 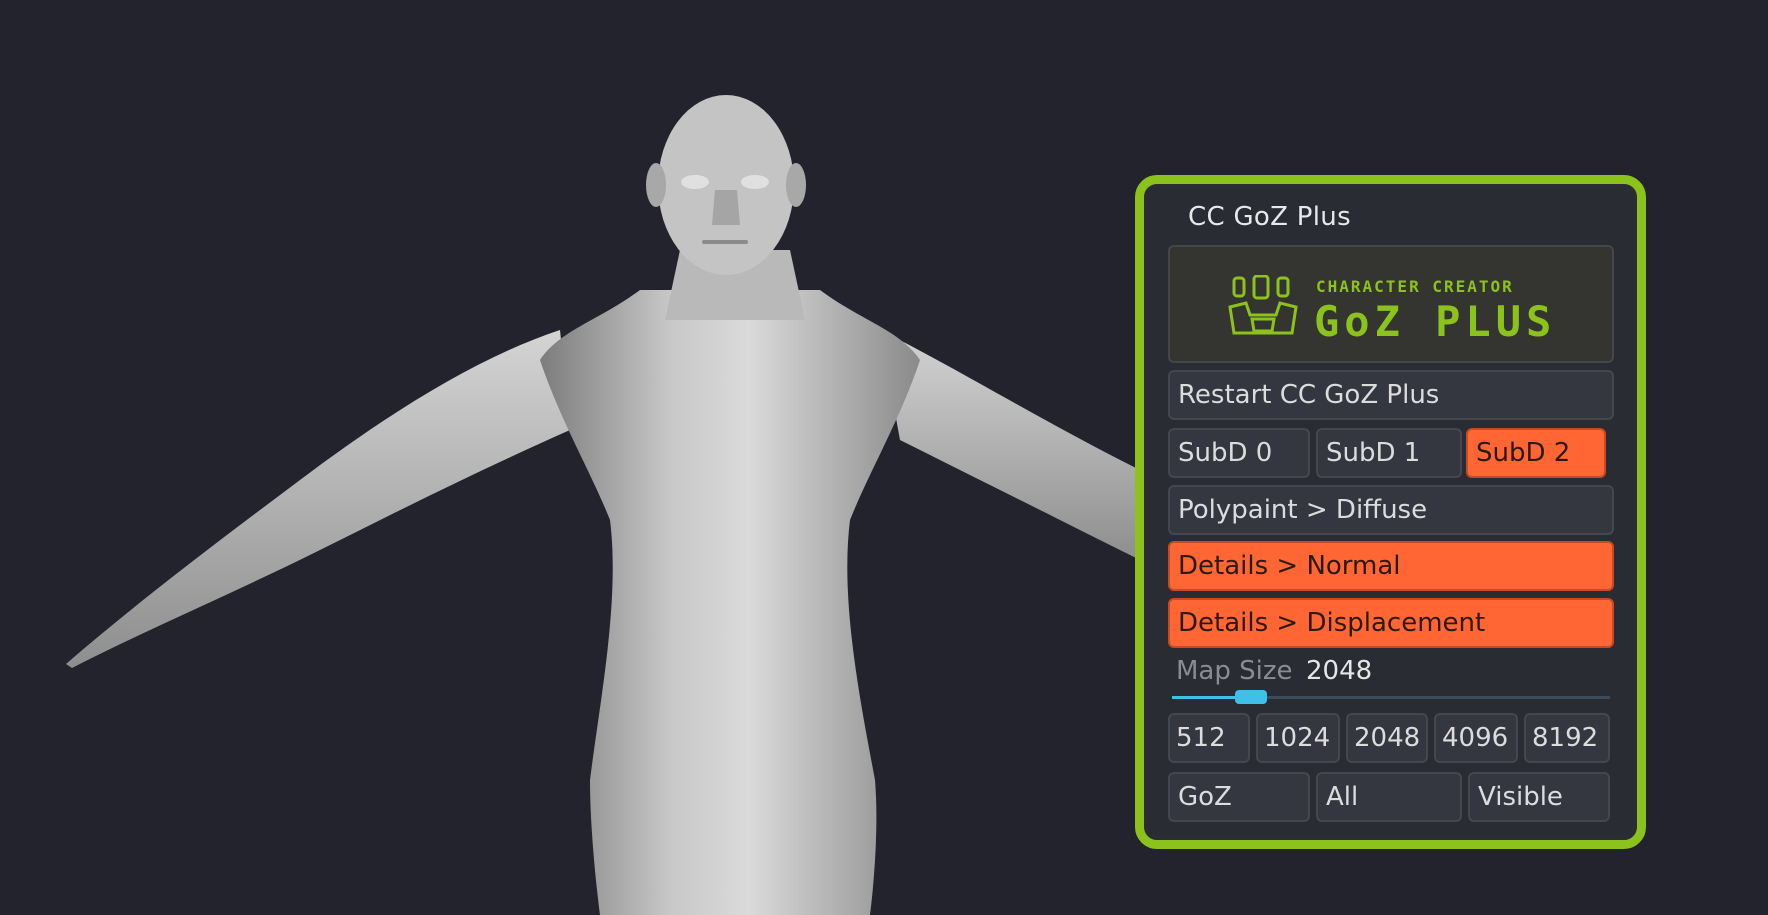 What do you see at coordinates (1539, 797) in the screenshot?
I see `visible-button: Visible` at bounding box center [1539, 797].